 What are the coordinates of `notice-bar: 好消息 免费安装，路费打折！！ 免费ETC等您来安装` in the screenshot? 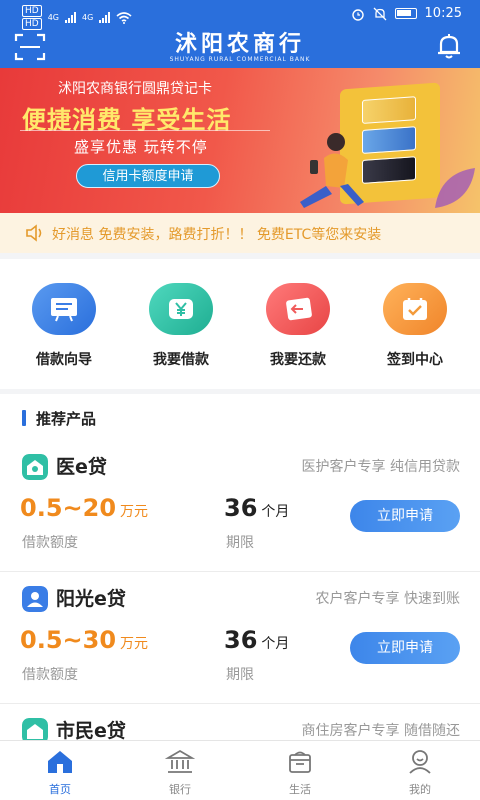 It's located at (240, 233).